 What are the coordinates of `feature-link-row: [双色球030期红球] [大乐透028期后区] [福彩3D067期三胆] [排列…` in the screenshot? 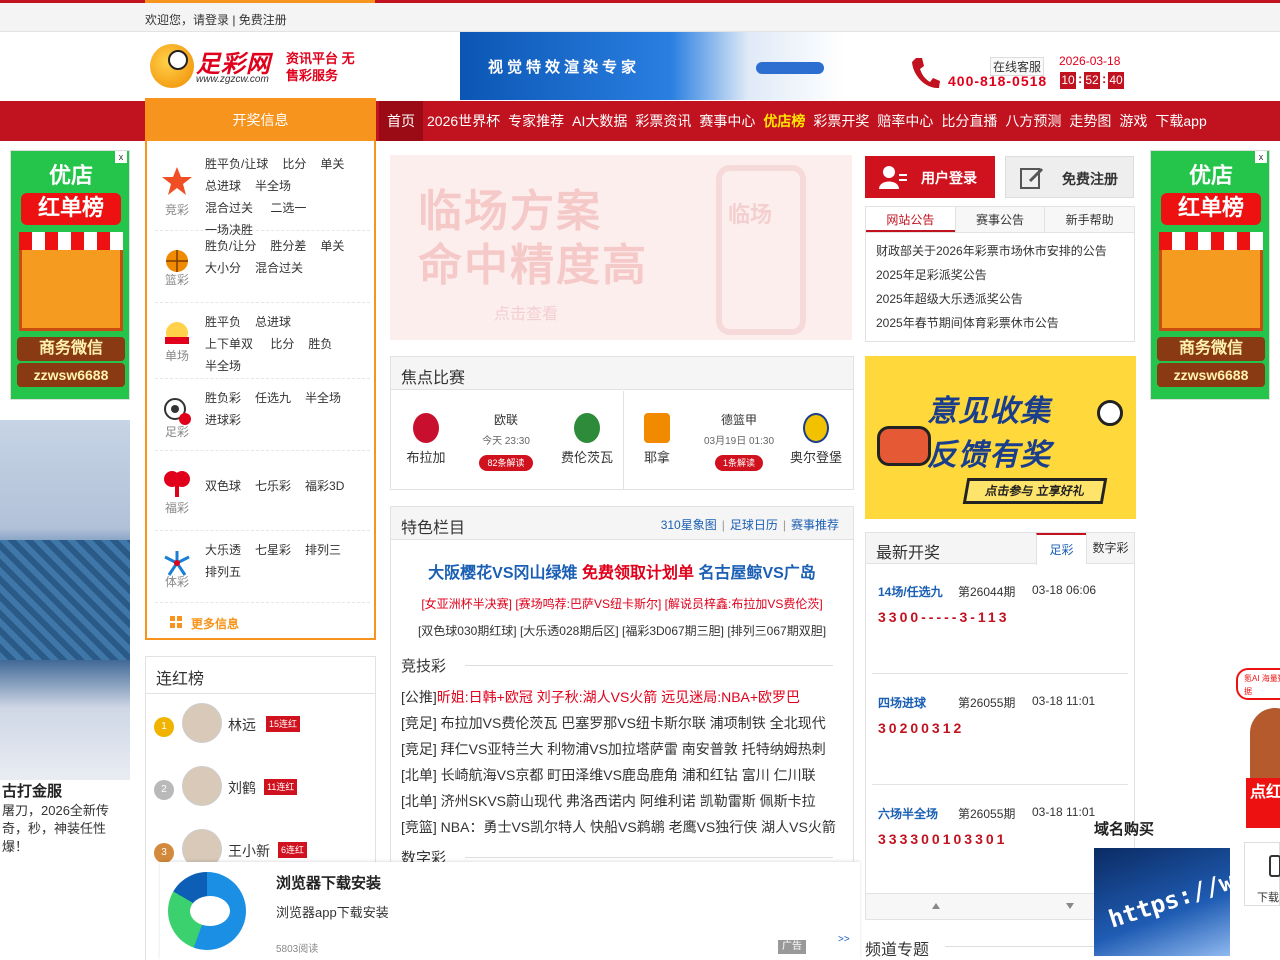 It's located at (622, 630).